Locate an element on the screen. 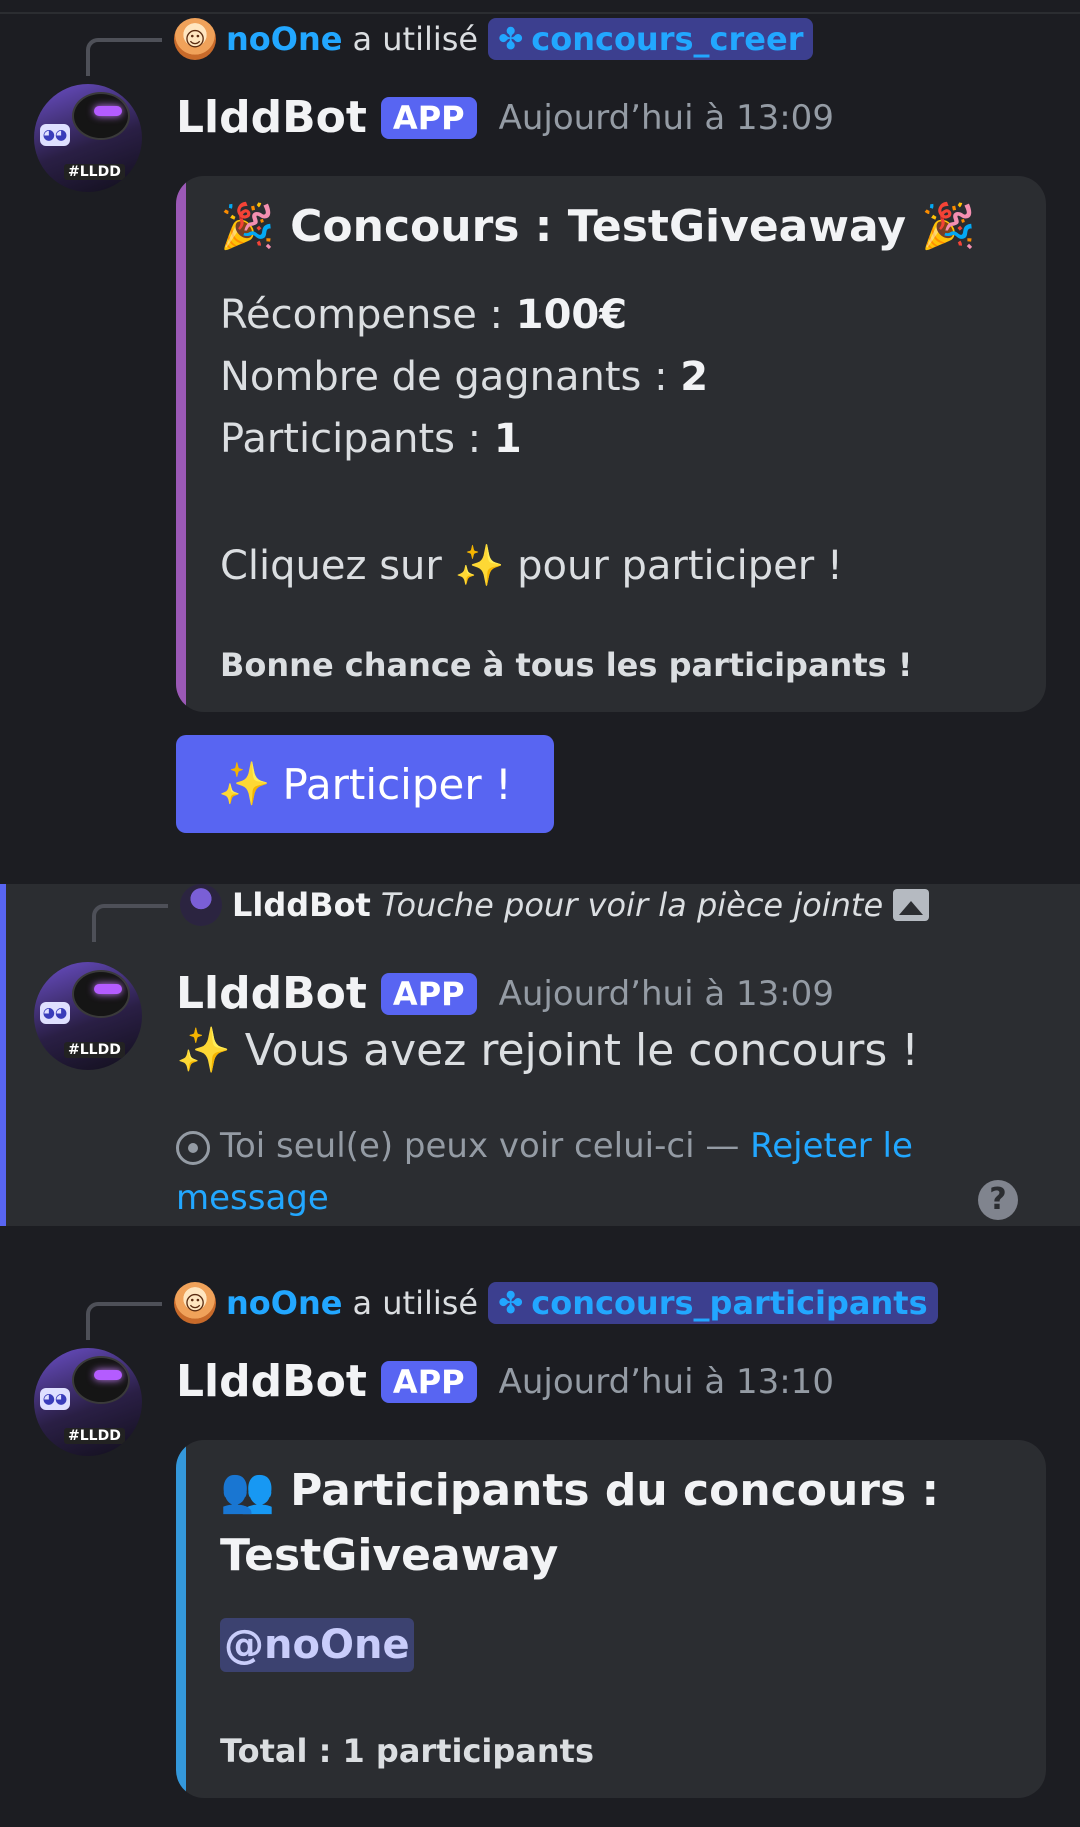 The image size is (1080, 1827). reward-label: Récompense : is located at coordinates (368, 315).